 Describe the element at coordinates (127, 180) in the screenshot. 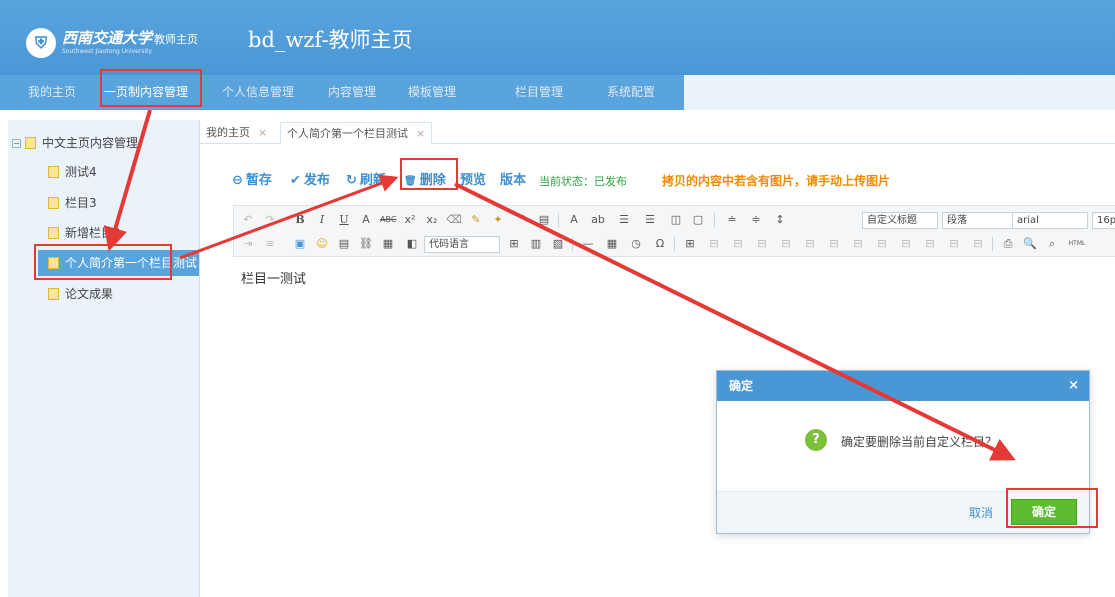

I see `arrow-nav-to-tree` at that location.